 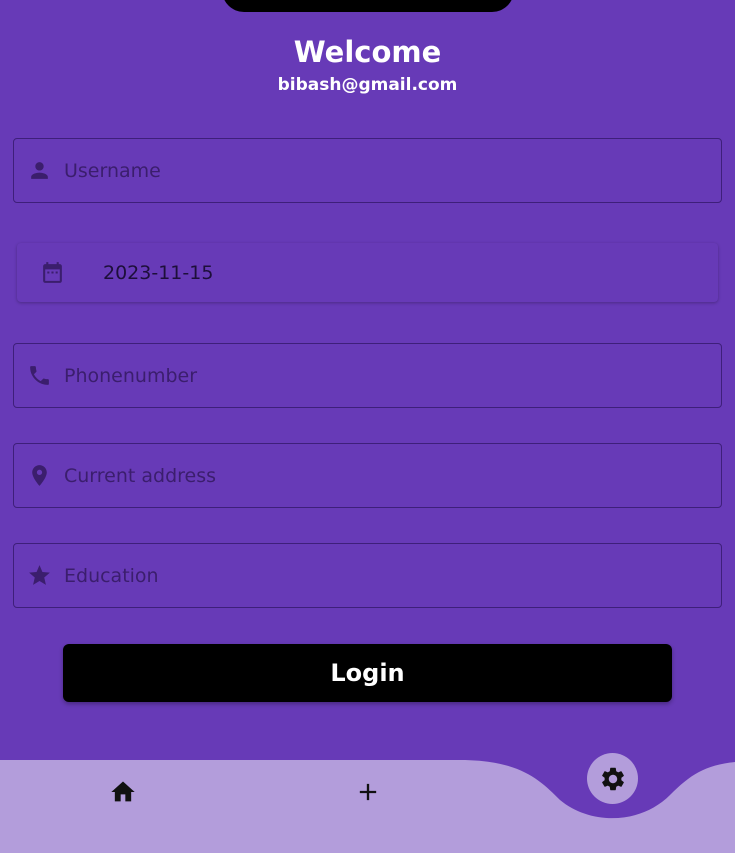 What do you see at coordinates (123, 792) in the screenshot?
I see `home-icon` at bounding box center [123, 792].